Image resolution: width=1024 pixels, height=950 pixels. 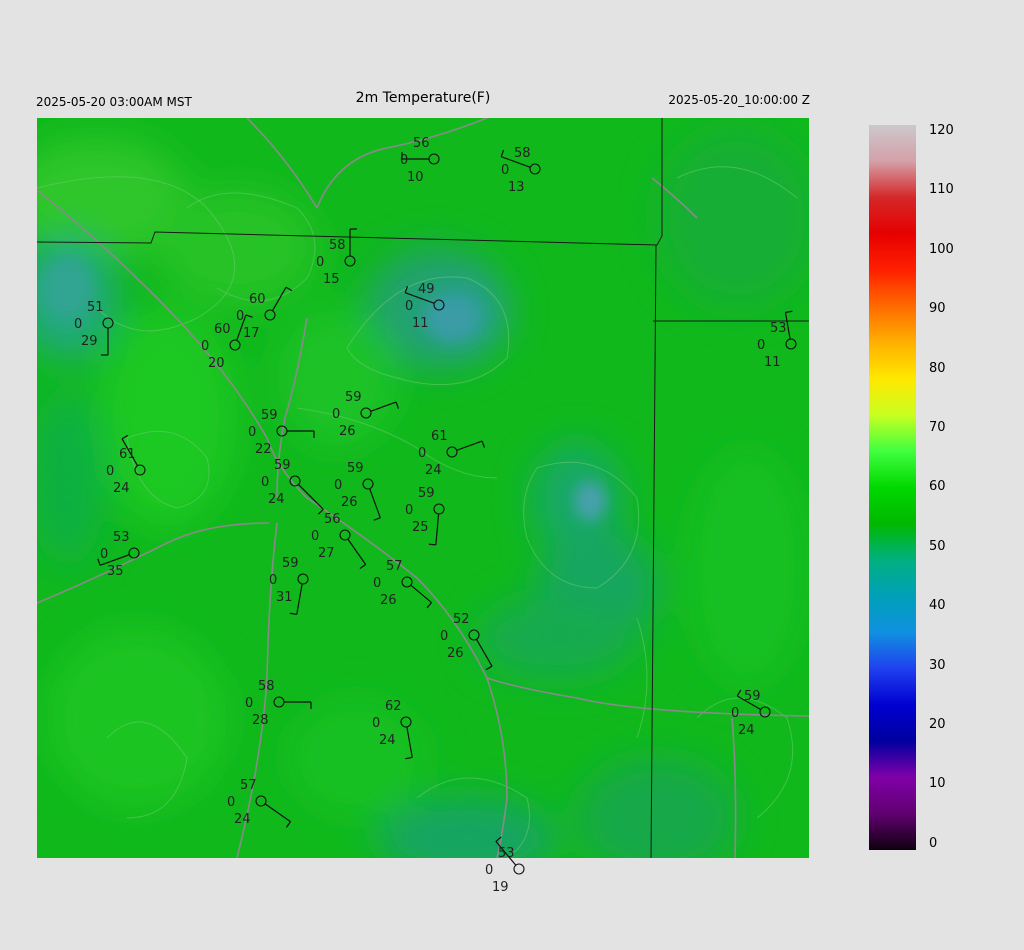 I want to click on colorbar-tick-label: 30, so click(x=937, y=665).